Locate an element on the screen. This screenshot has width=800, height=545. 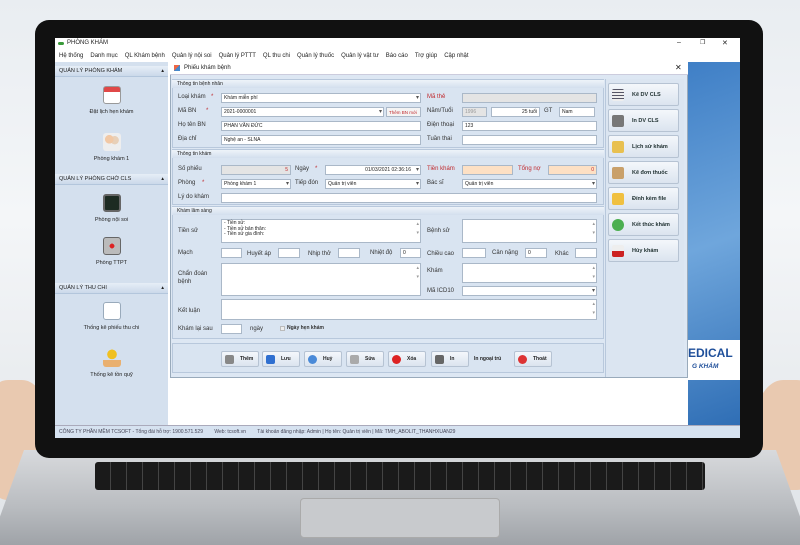
edit-button: Sửa is located at coordinates (365, 359).